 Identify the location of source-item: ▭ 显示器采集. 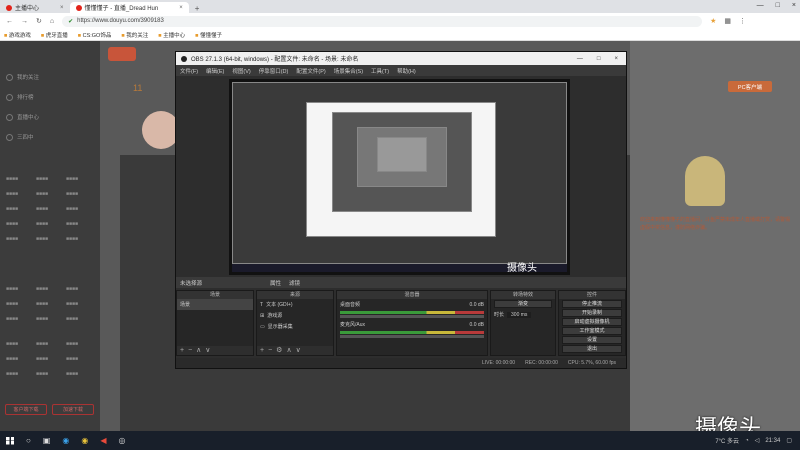
(295, 326).